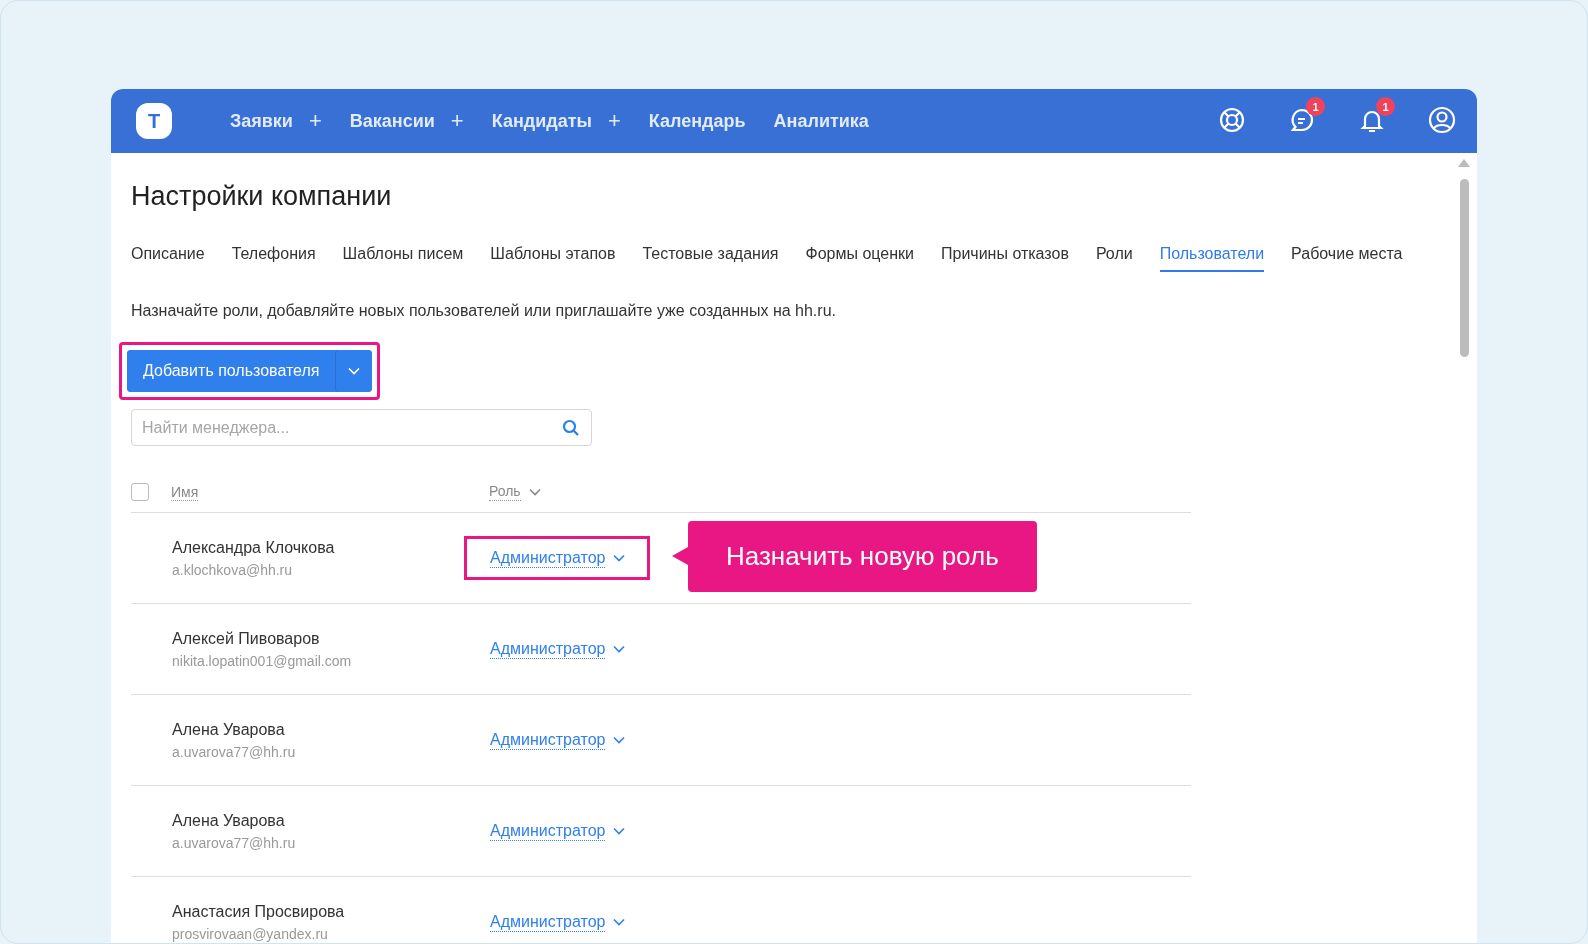  I want to click on user-email: prosvirovaan@yandex.ru, so click(250, 933).